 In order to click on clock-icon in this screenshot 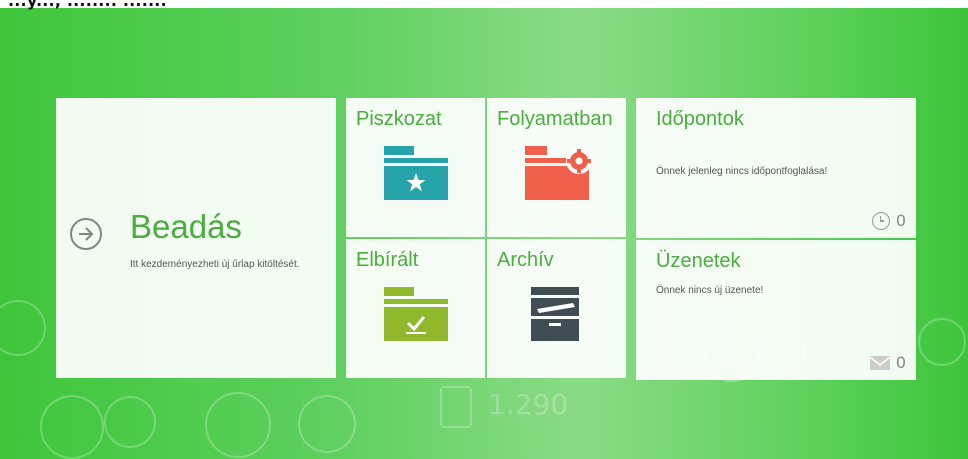, I will do `click(880, 220)`.